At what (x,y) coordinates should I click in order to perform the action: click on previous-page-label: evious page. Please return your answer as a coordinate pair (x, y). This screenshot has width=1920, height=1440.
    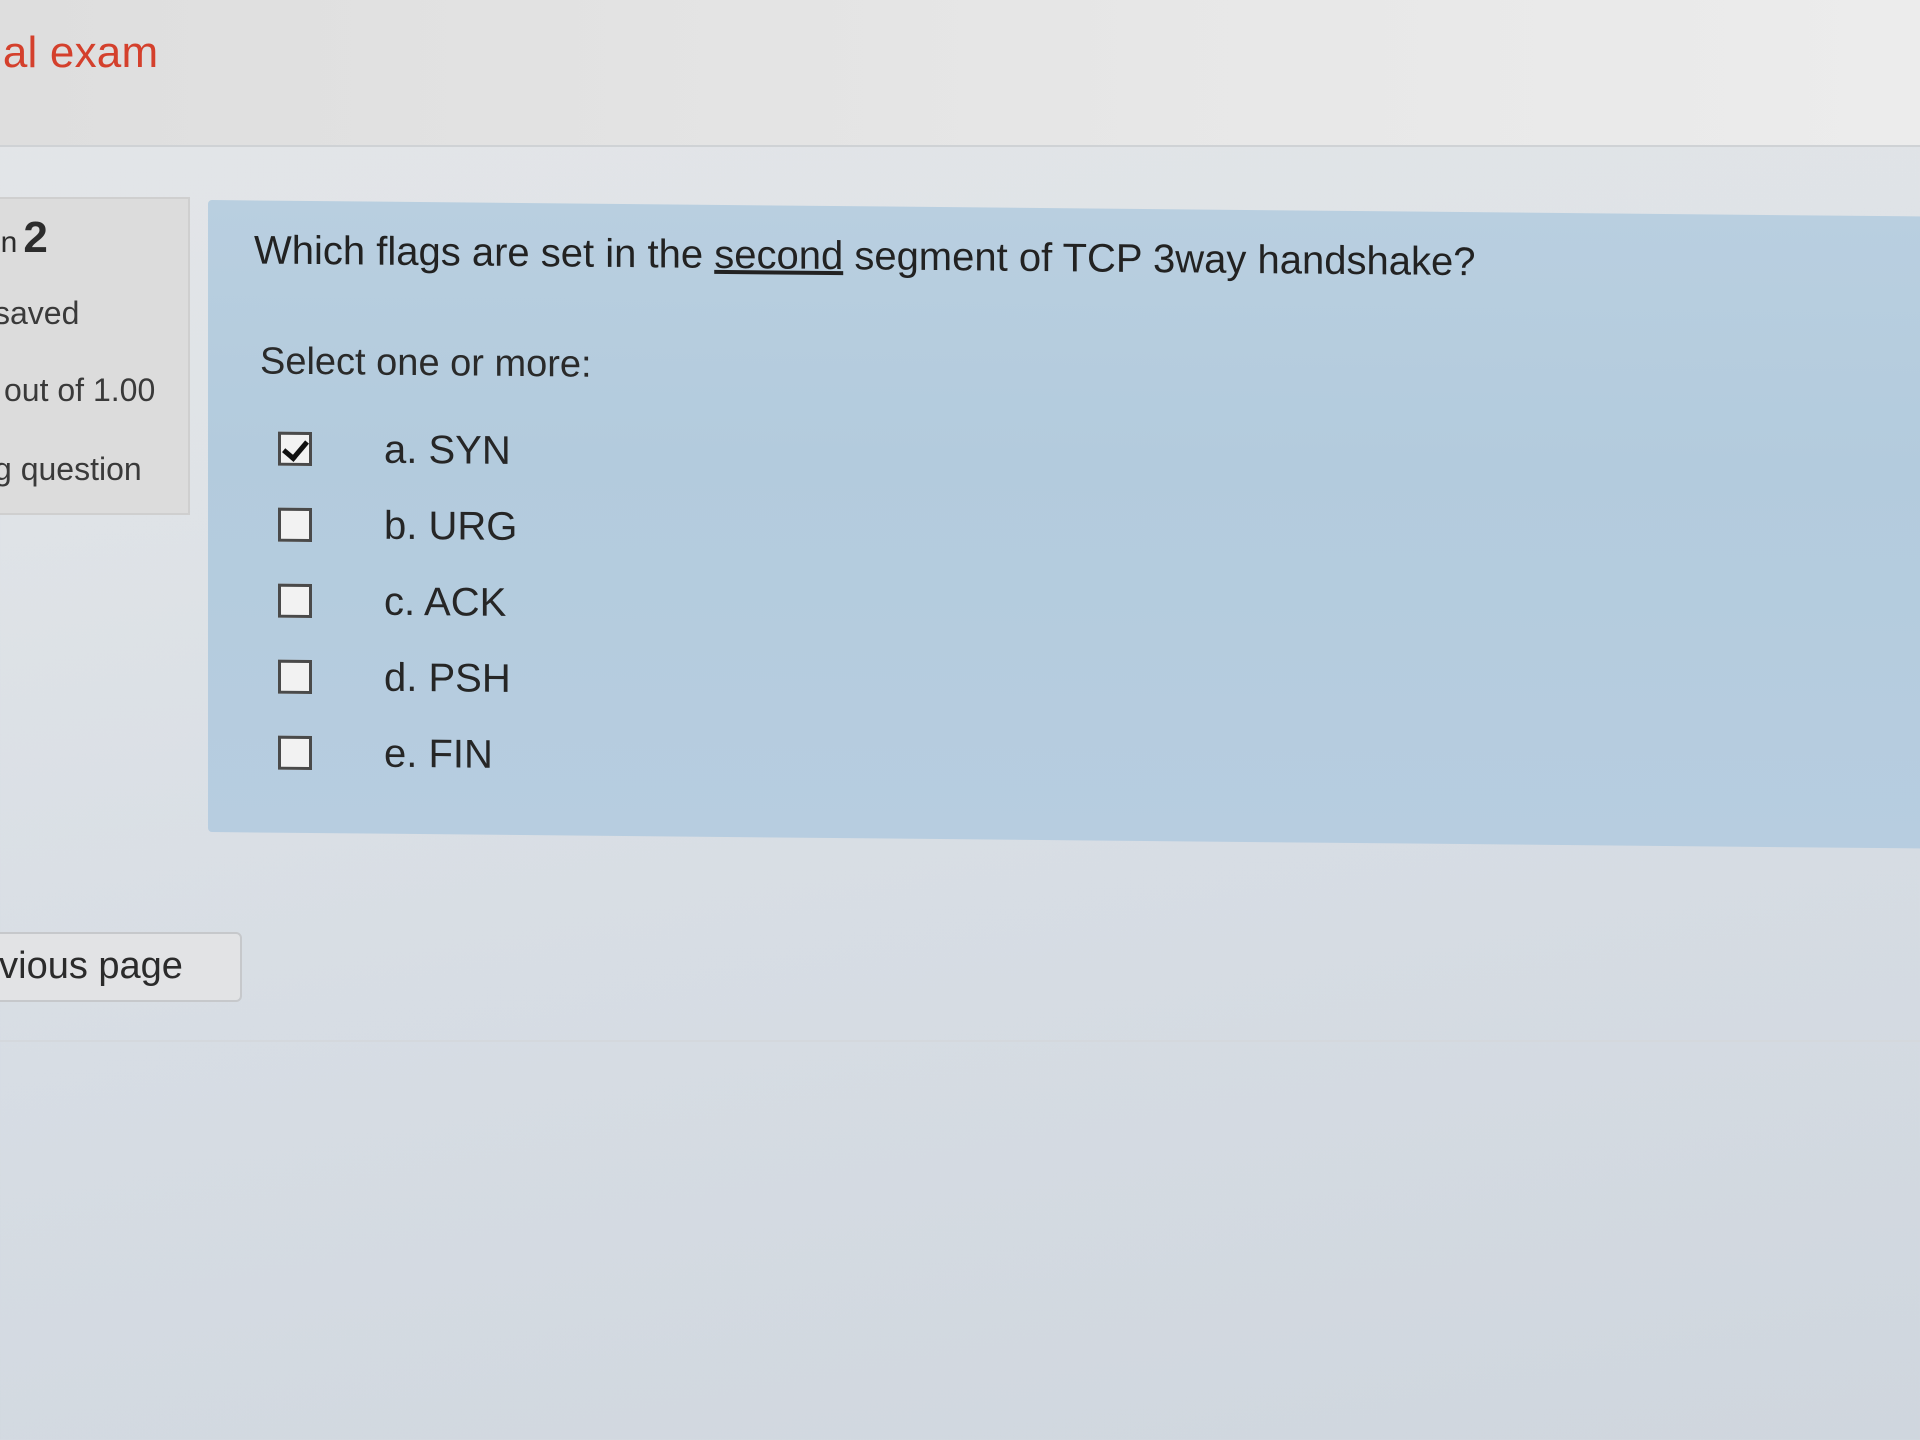
    Looking at the image, I should click on (91, 966).